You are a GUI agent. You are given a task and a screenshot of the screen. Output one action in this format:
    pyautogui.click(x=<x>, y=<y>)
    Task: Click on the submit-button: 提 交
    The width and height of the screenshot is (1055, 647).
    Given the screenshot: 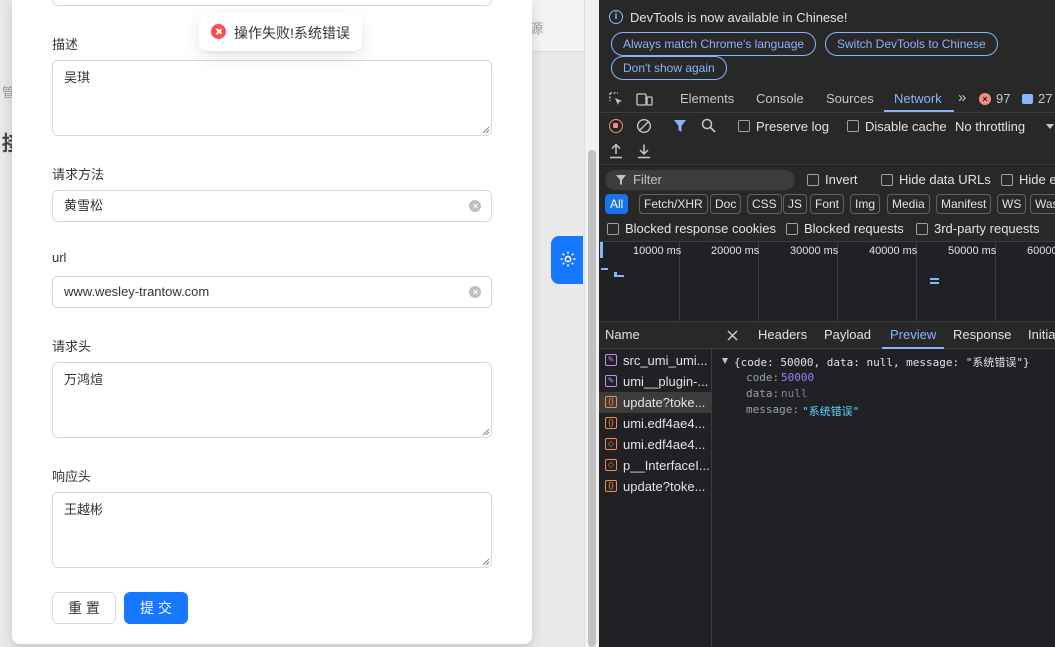 What is the action you would take?
    pyautogui.click(x=156, y=608)
    